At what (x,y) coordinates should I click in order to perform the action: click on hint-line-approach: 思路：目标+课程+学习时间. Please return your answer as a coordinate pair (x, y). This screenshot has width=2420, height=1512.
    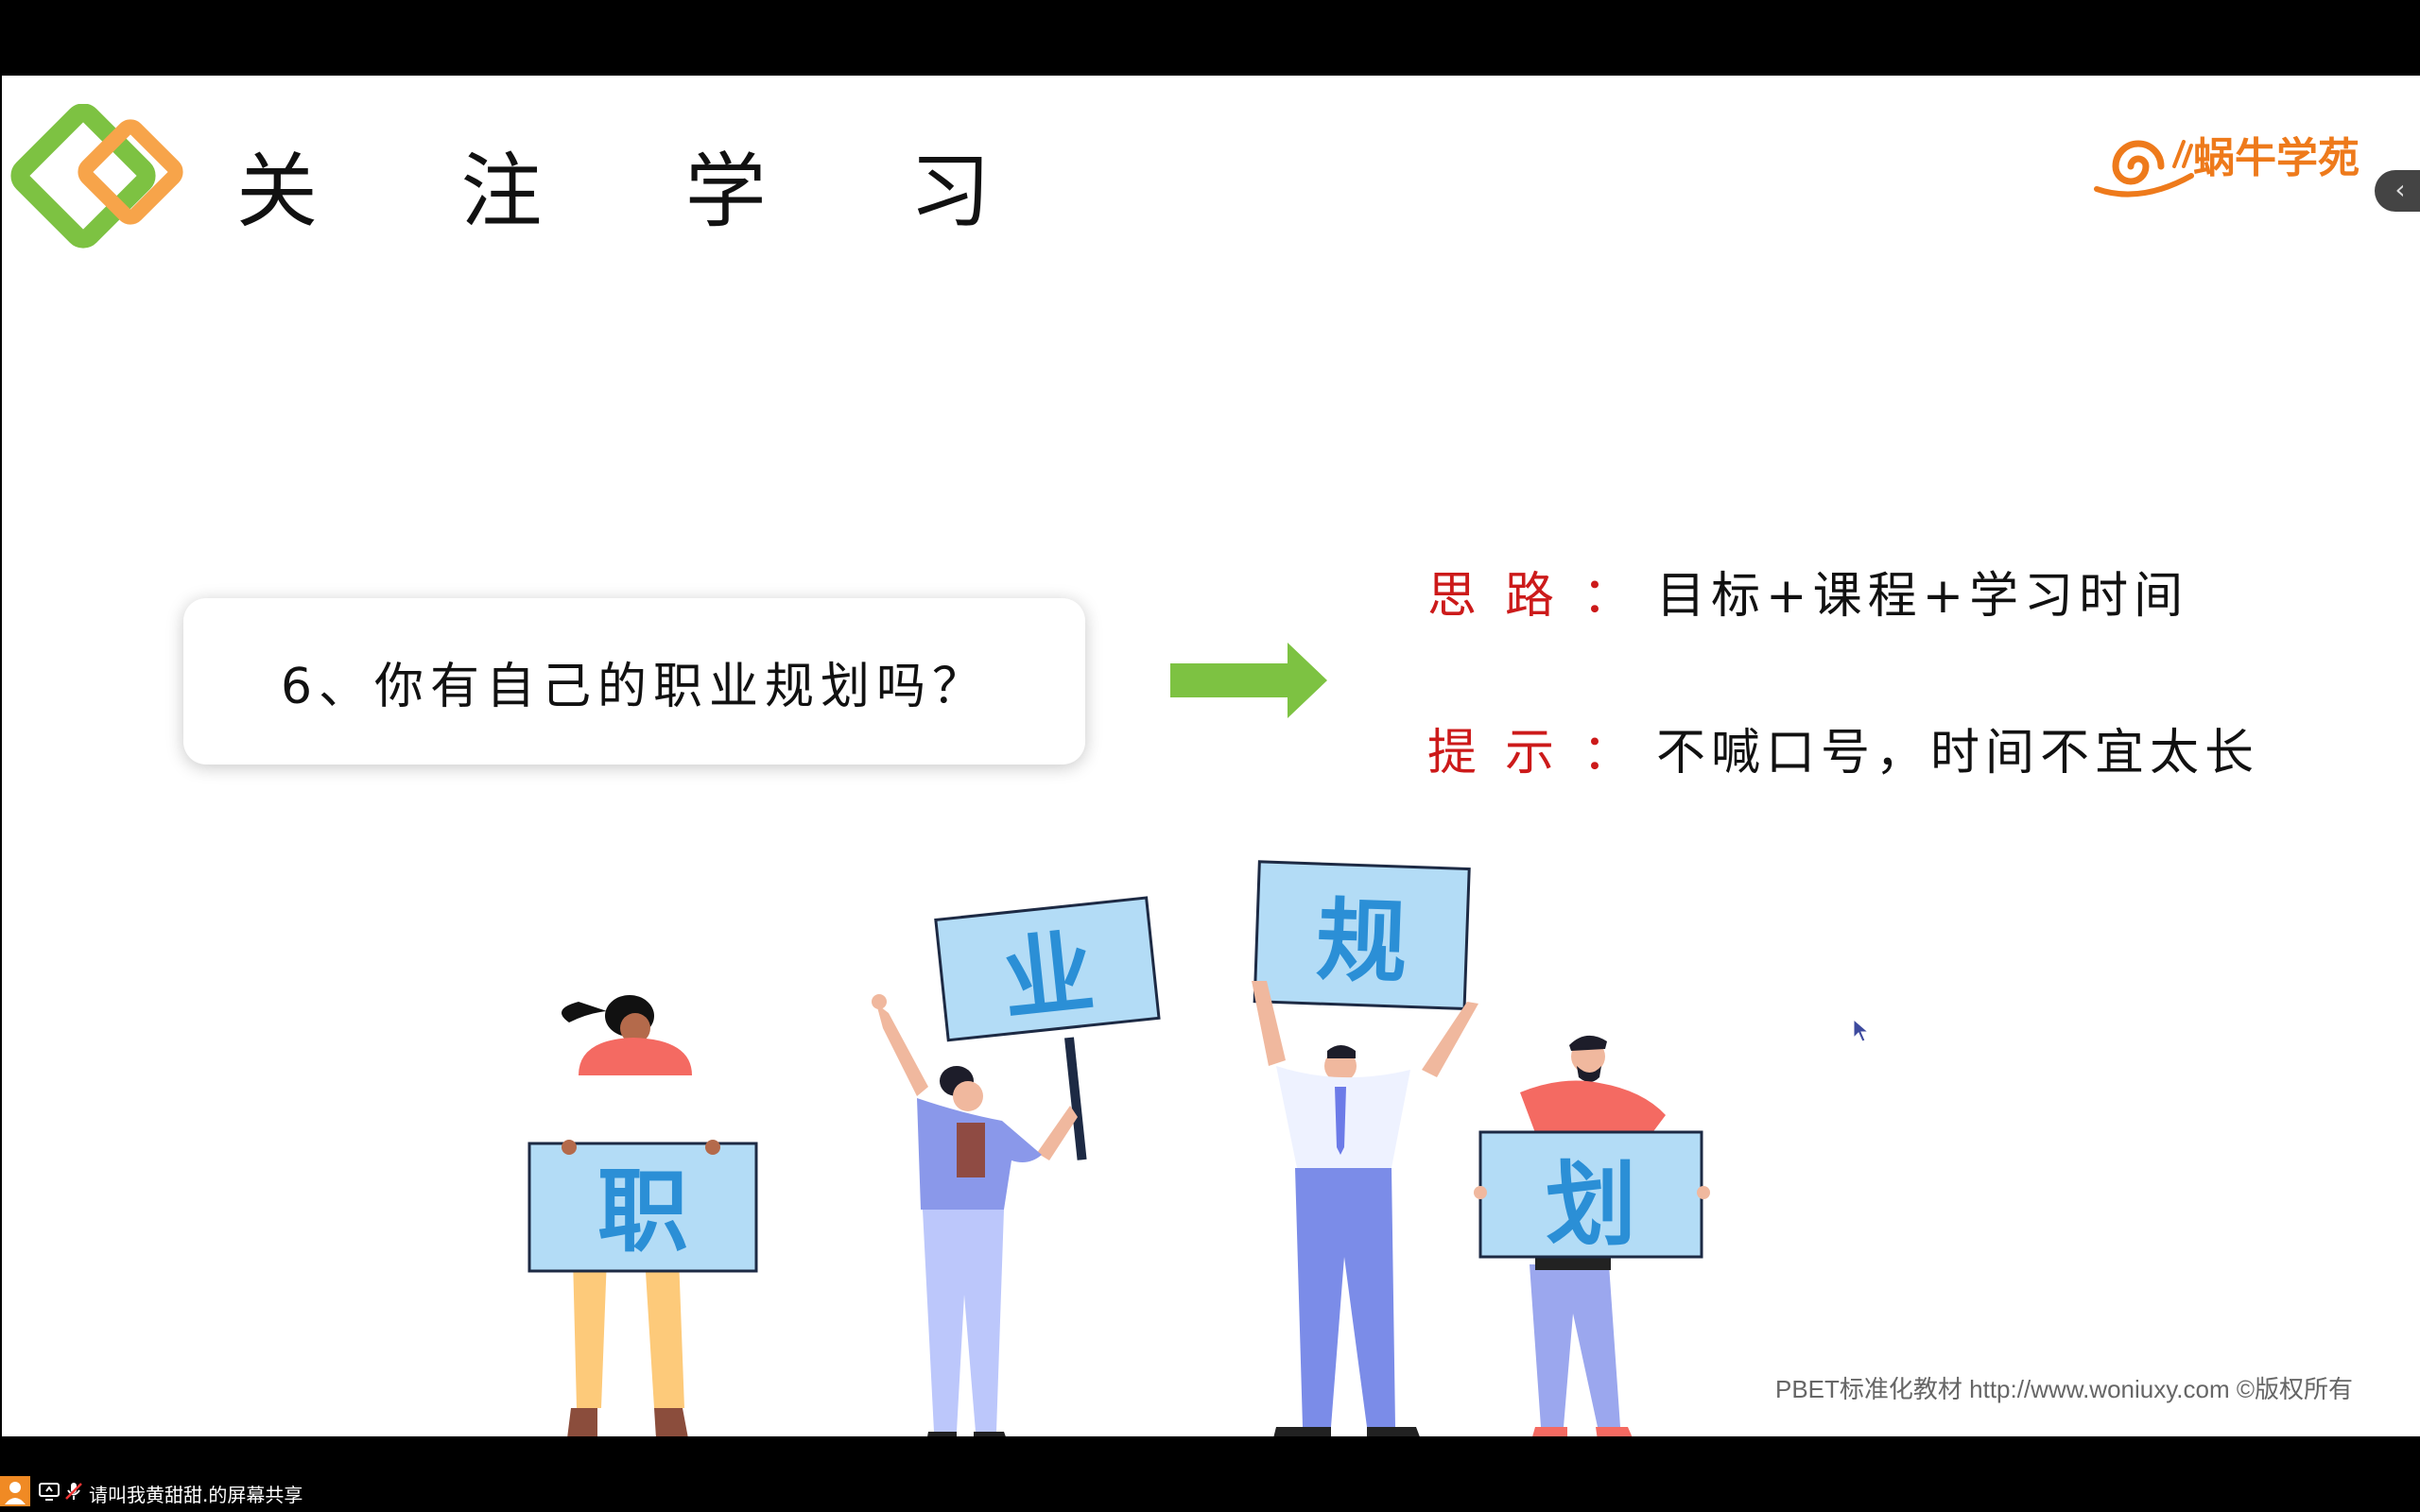
    Looking at the image, I should click on (1808, 591).